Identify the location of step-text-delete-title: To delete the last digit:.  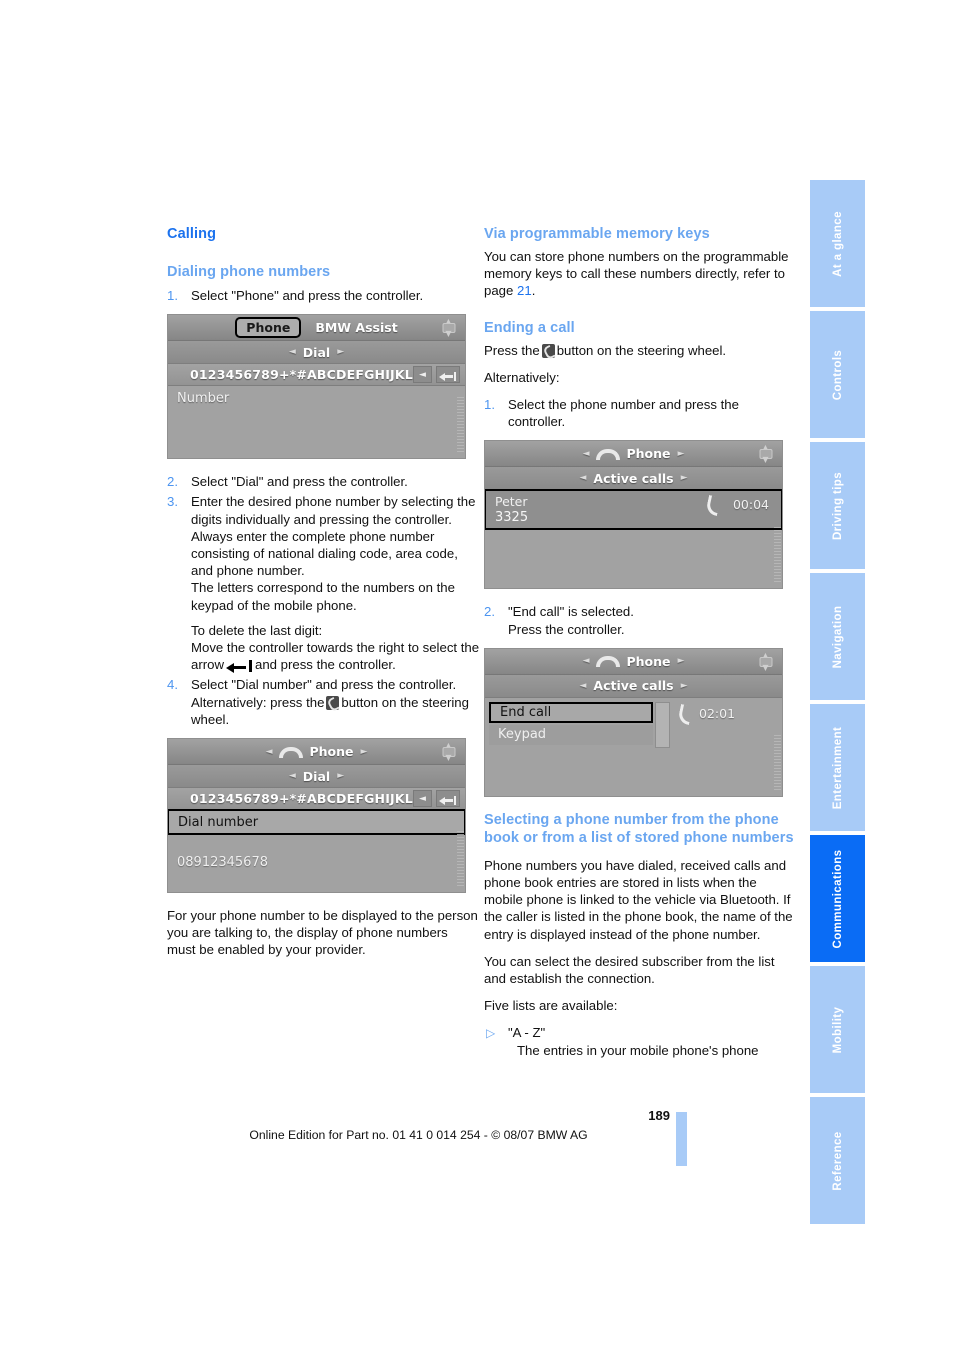
(257, 630).